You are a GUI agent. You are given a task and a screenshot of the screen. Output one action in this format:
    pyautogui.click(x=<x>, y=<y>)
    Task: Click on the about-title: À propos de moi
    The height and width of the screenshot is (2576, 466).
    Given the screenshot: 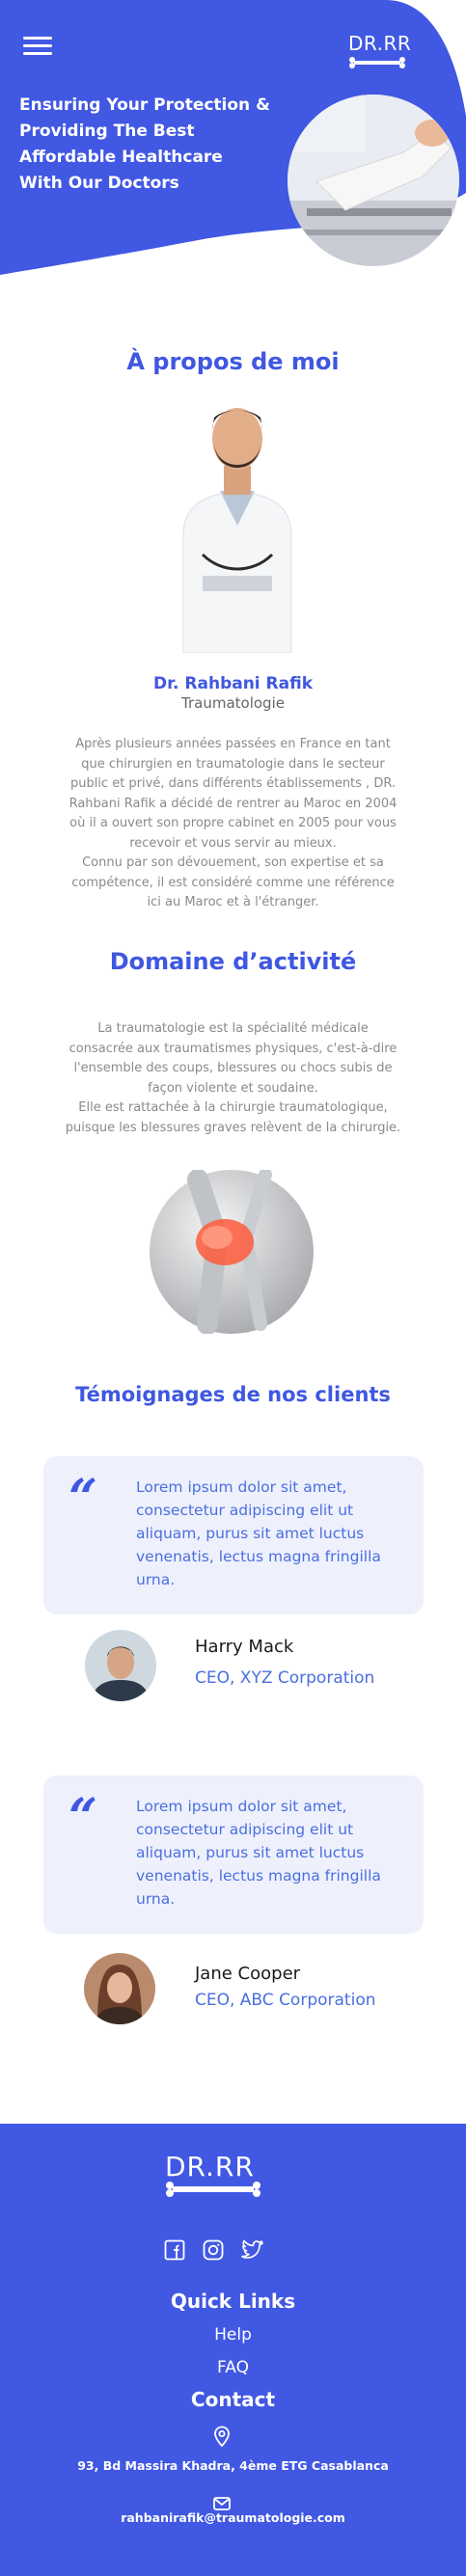 What is the action you would take?
    pyautogui.click(x=233, y=361)
    